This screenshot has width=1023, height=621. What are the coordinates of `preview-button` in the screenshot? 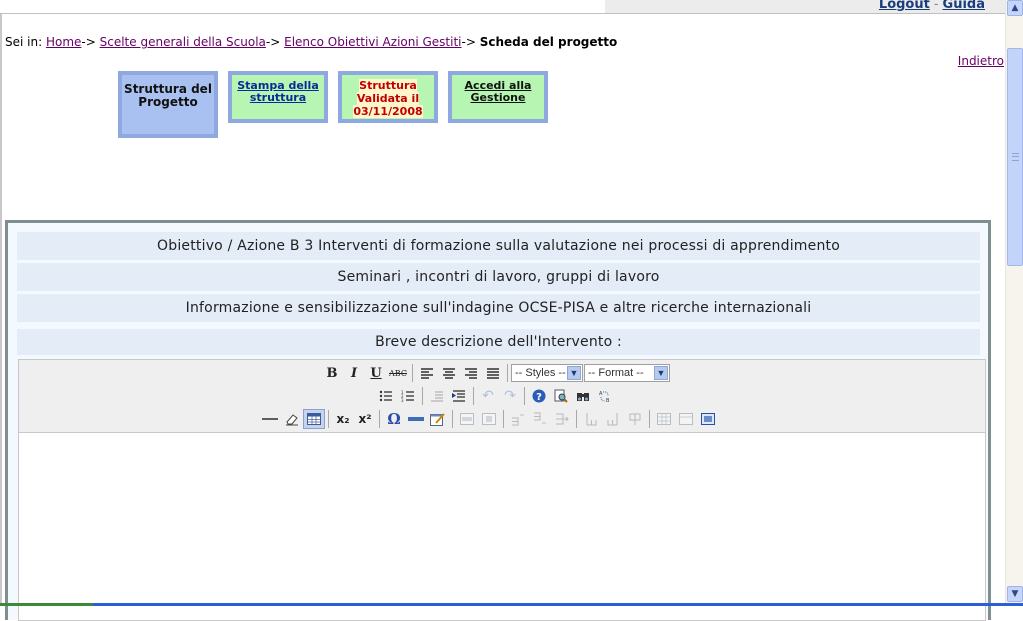 It's located at (561, 396).